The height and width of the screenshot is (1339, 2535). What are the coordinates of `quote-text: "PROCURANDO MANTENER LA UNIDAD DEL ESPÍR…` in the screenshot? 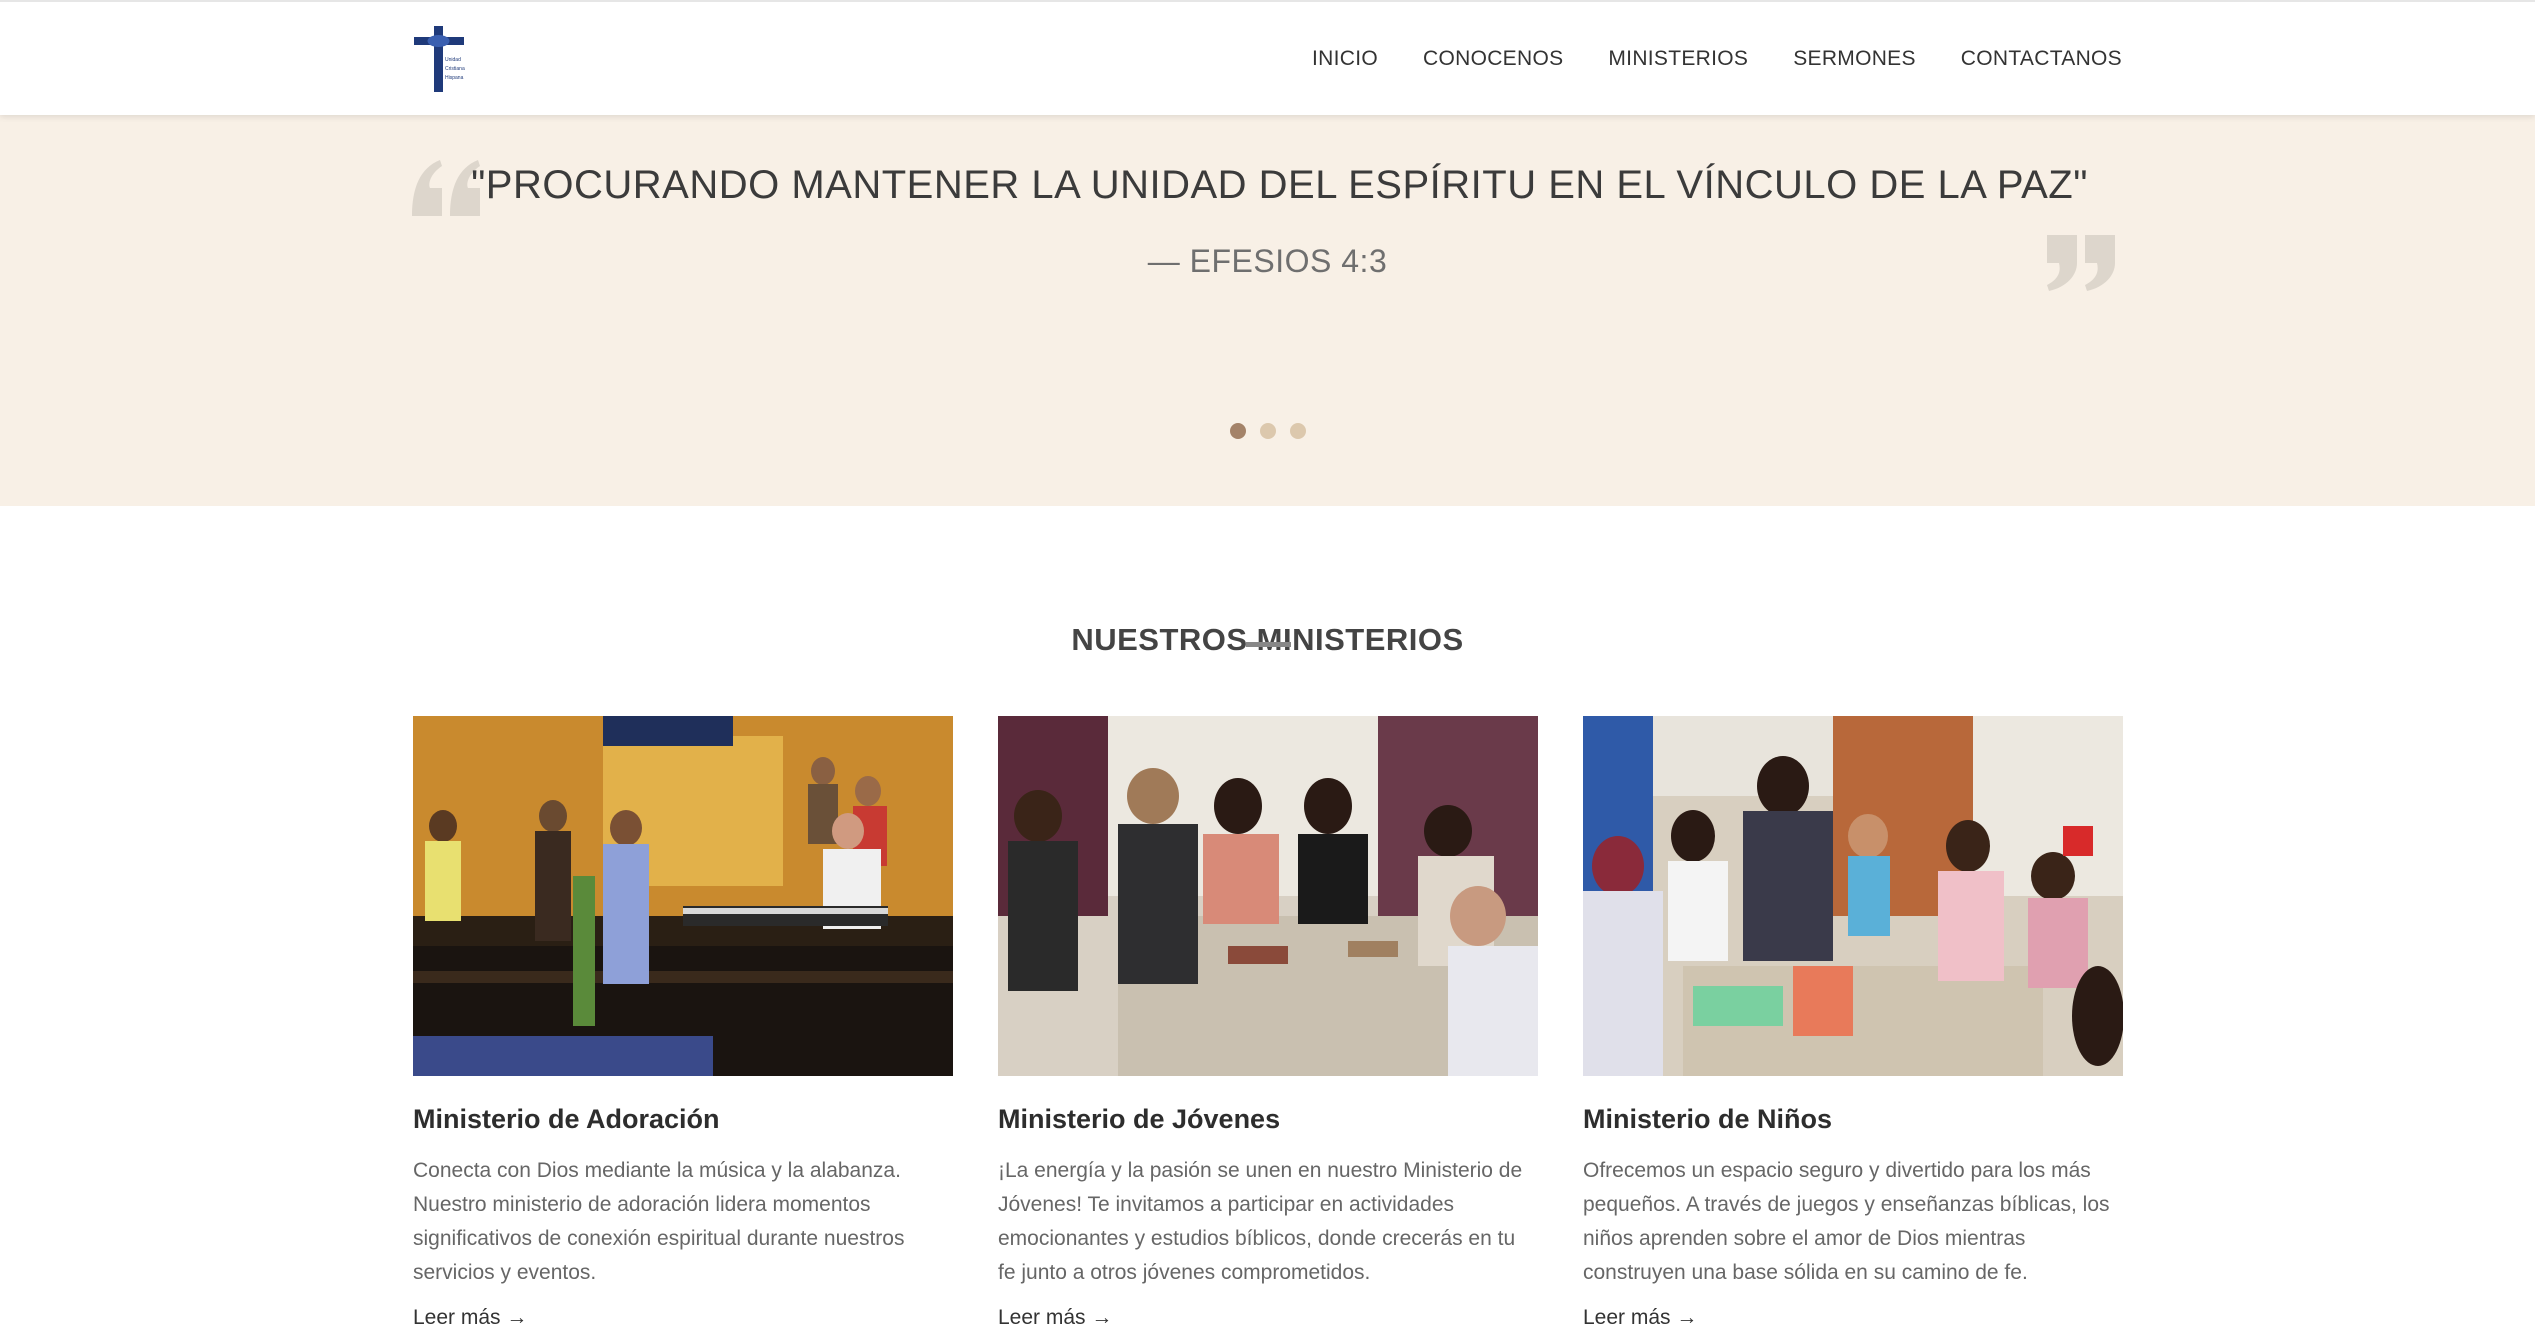 It's located at (1279, 185).